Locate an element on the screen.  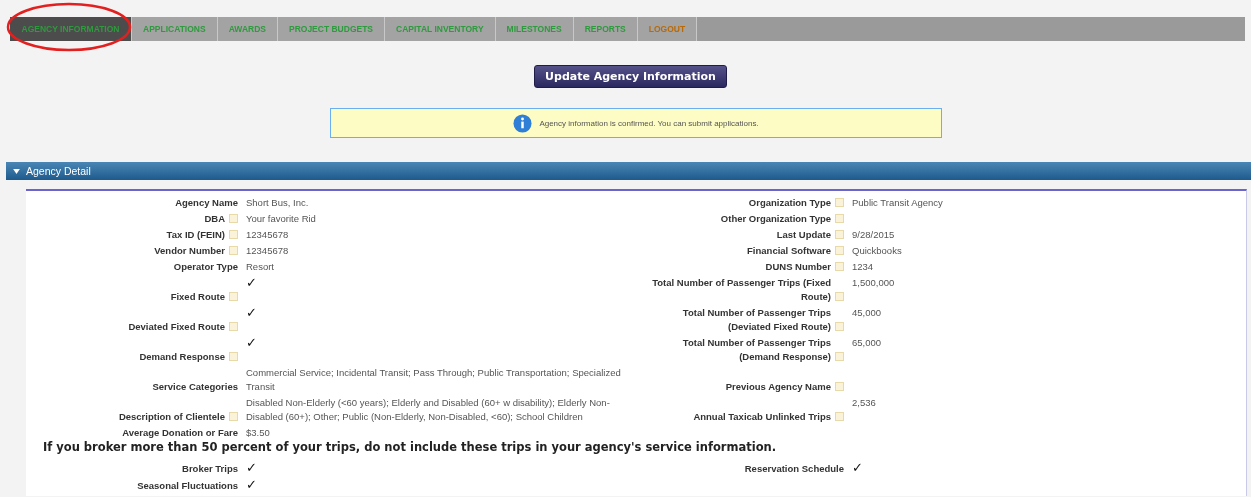
field-label: Financial Software is located at coordinates (789, 251).